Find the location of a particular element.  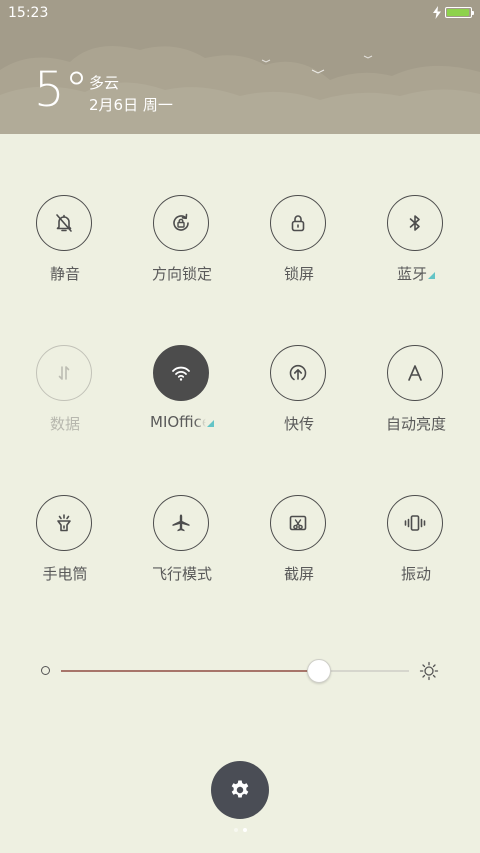

toggle-mobile-data: 数据 is located at coordinates (65, 400).